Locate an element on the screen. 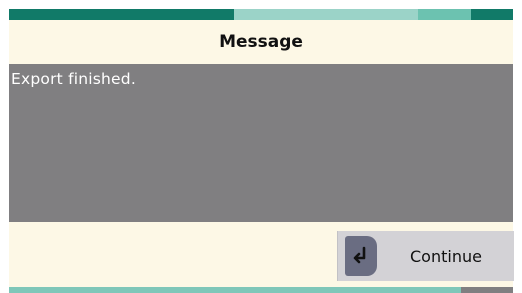 The image size is (522, 293). continue-button-label: Continue is located at coordinates (446, 256).